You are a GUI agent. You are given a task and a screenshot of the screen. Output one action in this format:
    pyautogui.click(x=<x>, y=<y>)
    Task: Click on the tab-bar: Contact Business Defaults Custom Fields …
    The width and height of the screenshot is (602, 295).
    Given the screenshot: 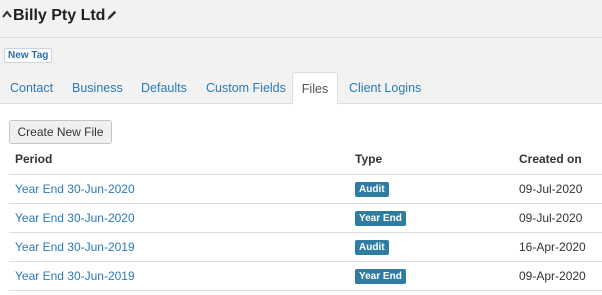 What is the action you would take?
    pyautogui.click(x=301, y=88)
    